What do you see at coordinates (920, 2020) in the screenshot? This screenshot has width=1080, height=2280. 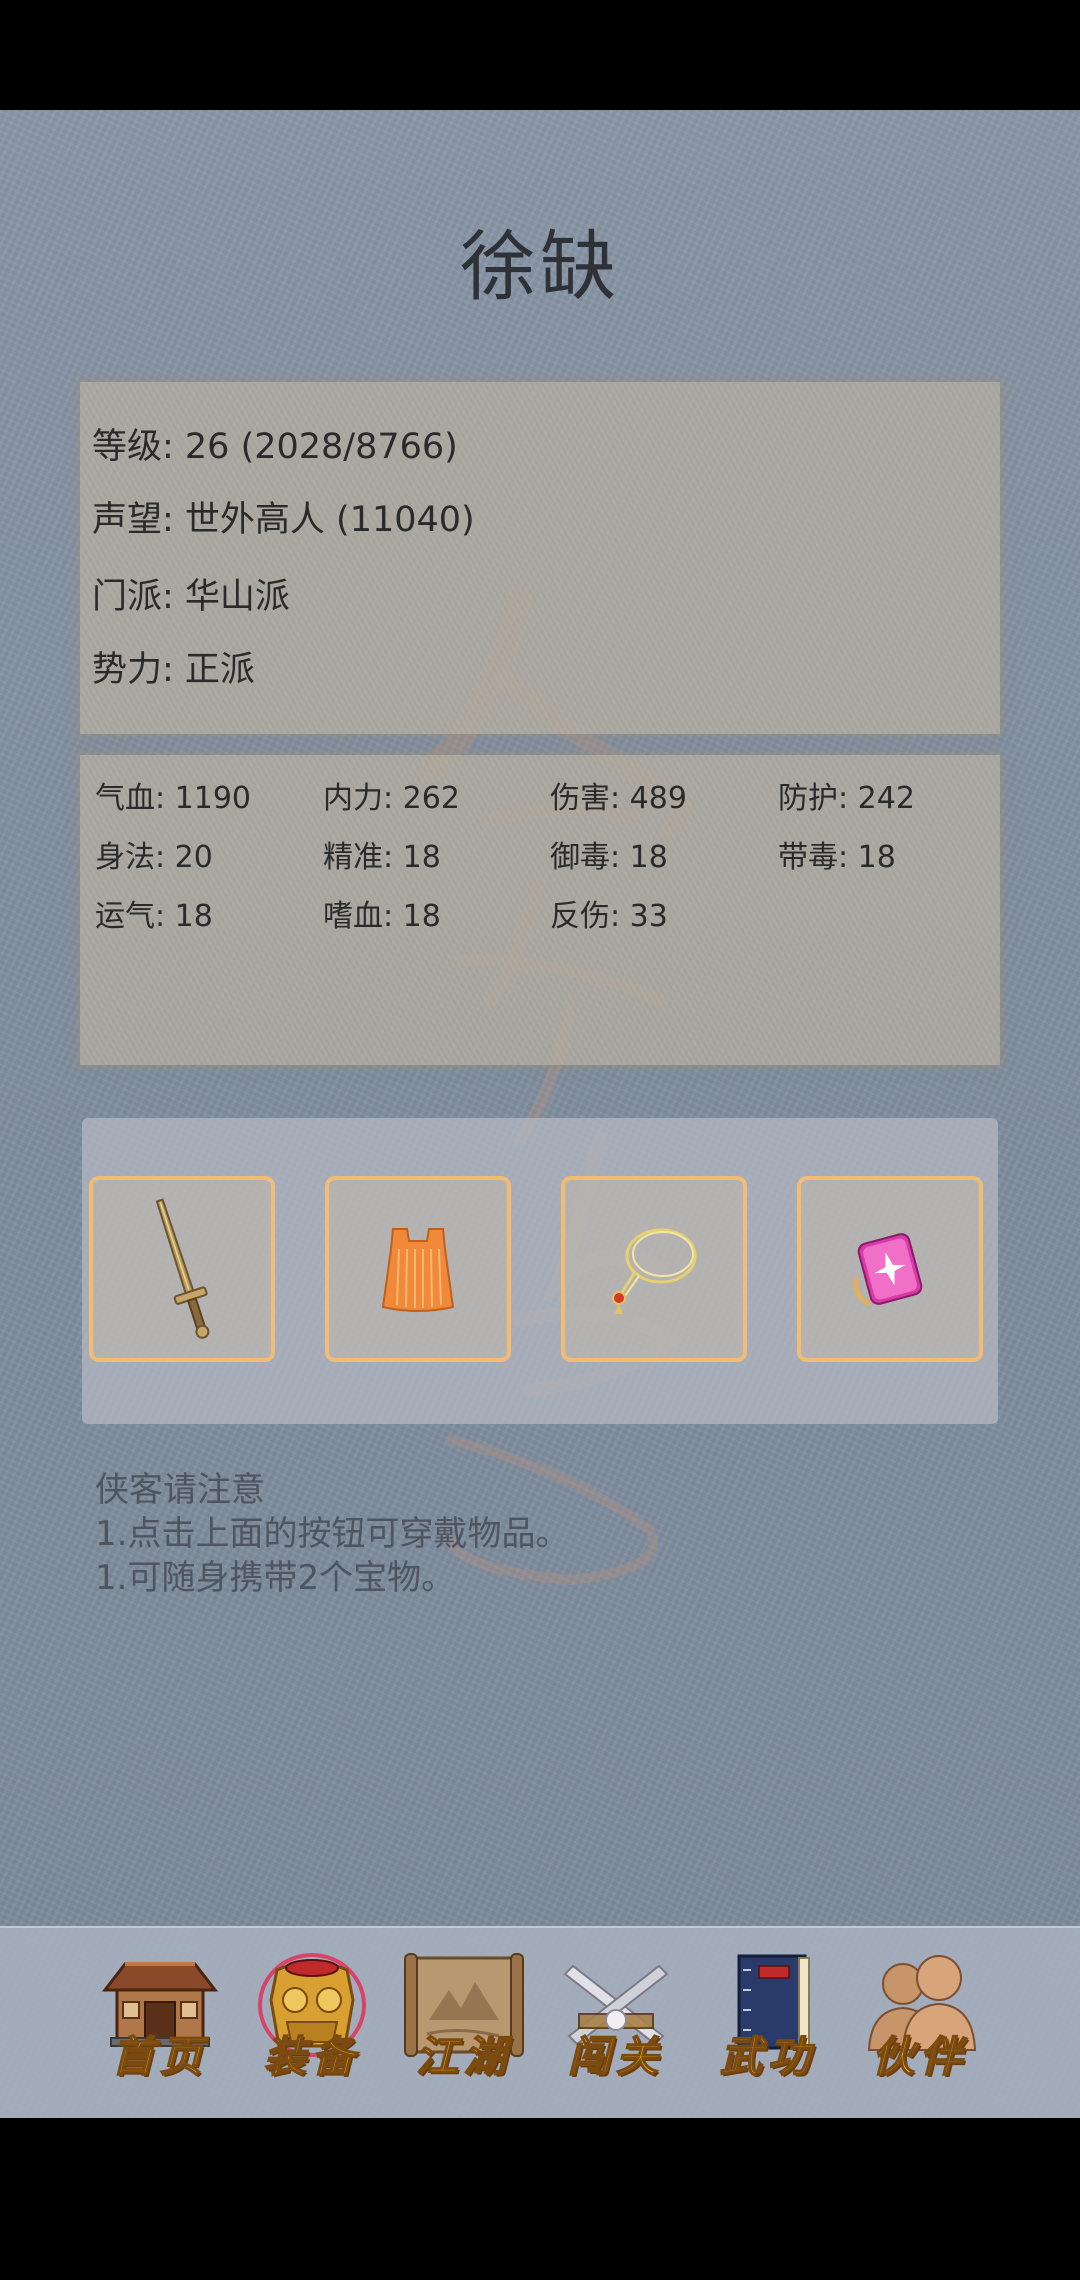 I see `nav-partners: 伙伴` at bounding box center [920, 2020].